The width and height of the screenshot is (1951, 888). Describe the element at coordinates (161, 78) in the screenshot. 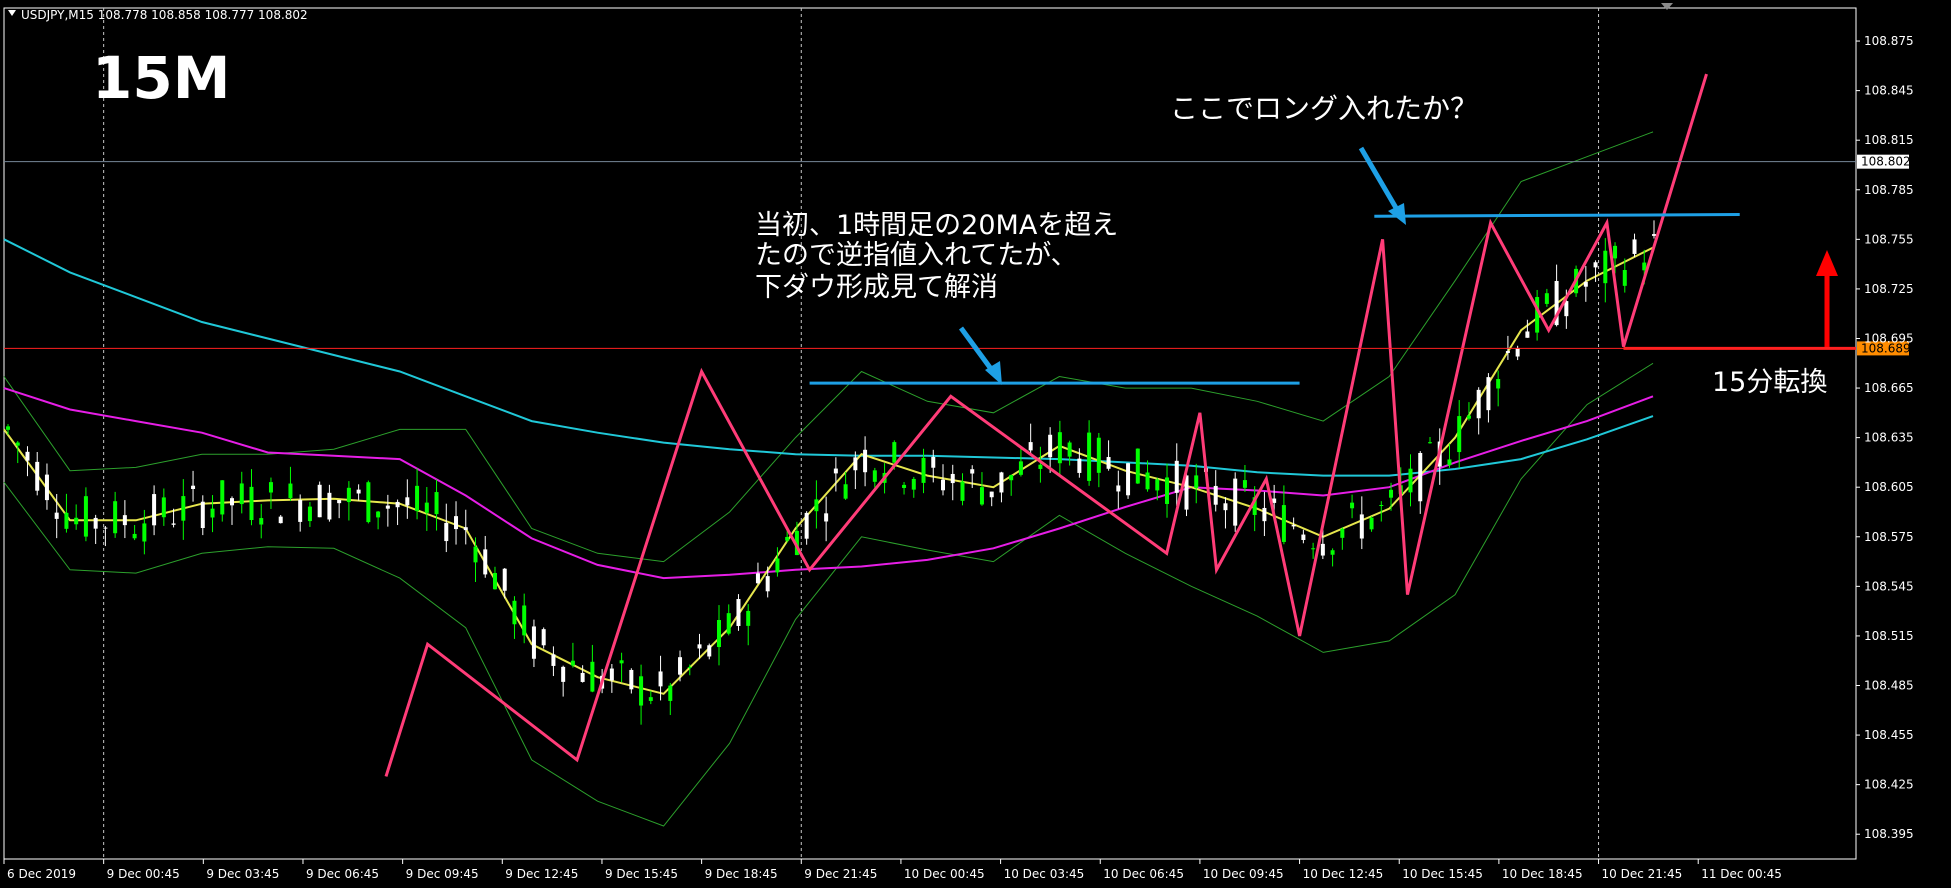

I see `timeframe-label: 15M` at that location.